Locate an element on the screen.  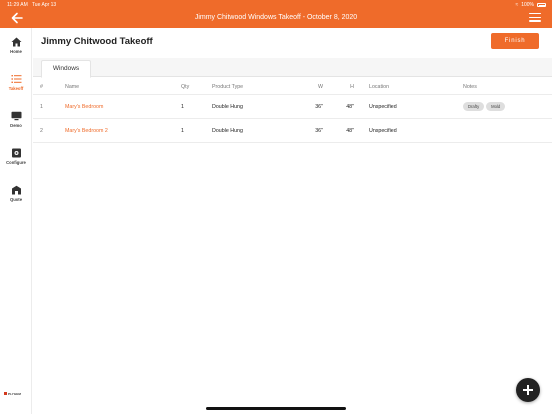
wifi-icon: ≈ is located at coordinates (517, 5).